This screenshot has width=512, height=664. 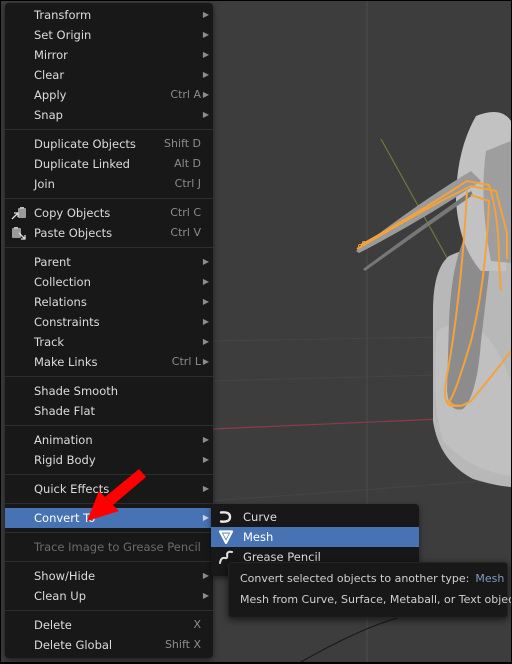 I want to click on menu-item-duplicate-objects: Duplicate Objects Shift D, so click(x=109, y=144).